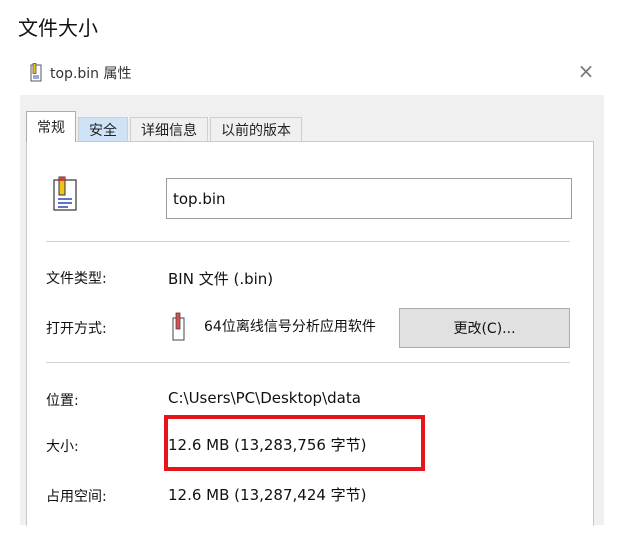 This screenshot has height=545, width=625. Describe the element at coordinates (51, 126) in the screenshot. I see `tab-general: 常规` at that location.